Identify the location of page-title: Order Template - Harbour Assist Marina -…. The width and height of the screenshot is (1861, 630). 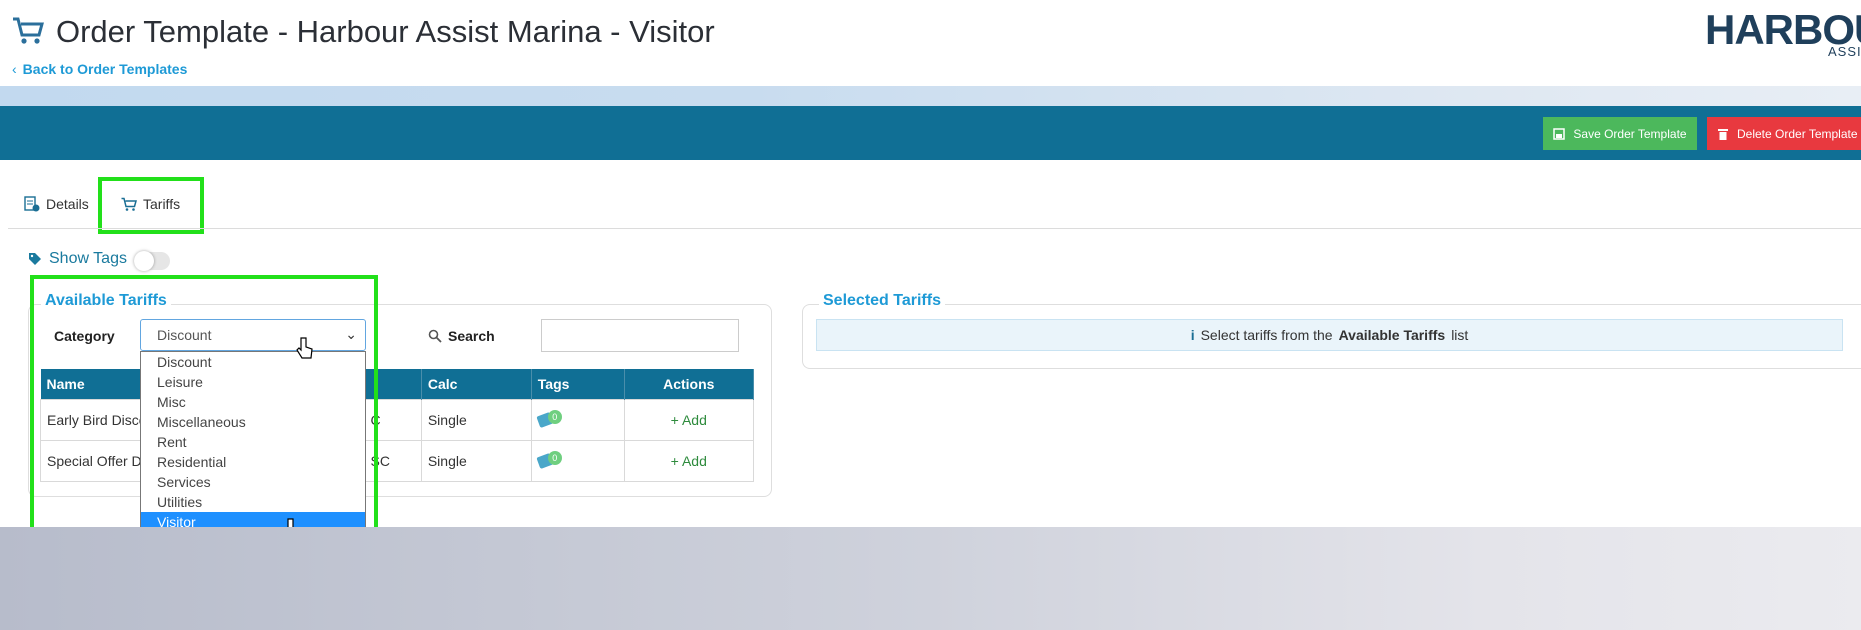
(385, 31).